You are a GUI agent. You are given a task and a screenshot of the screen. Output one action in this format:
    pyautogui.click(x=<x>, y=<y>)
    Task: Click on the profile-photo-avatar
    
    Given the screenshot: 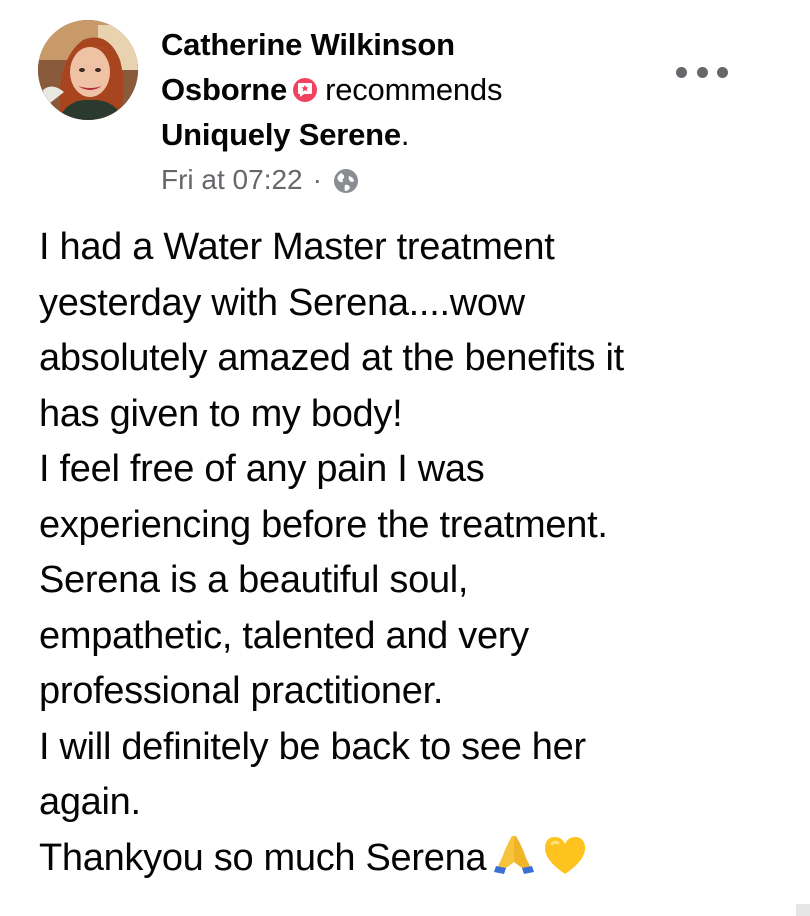 What is the action you would take?
    pyautogui.click(x=88, y=70)
    